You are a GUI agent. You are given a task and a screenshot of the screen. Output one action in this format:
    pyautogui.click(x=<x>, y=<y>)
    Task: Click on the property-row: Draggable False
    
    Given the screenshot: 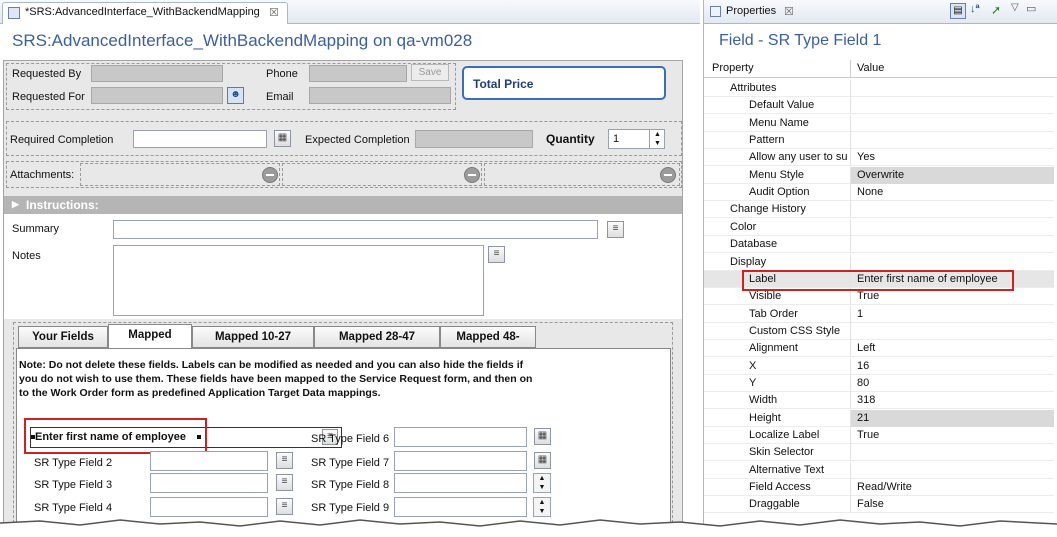 What is the action you would take?
    pyautogui.click(x=879, y=505)
    